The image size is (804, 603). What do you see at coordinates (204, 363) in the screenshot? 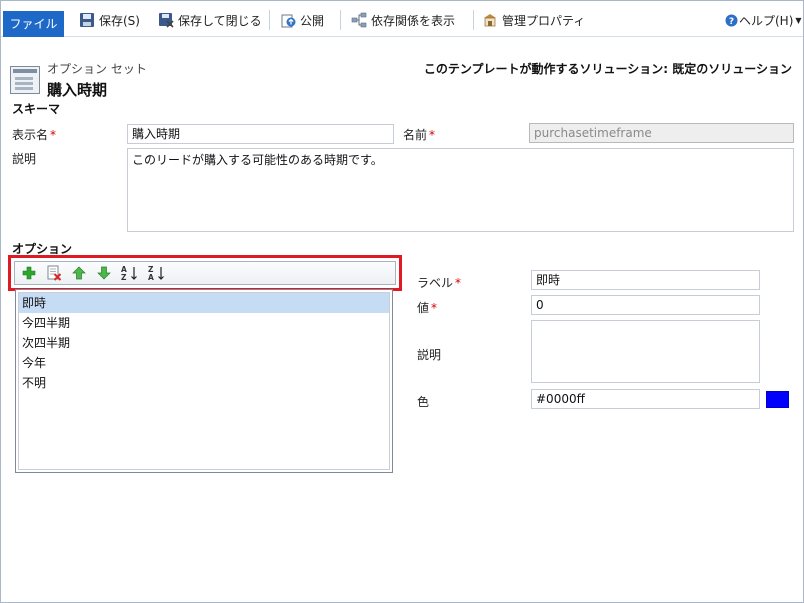
I see `list-item: 今年` at bounding box center [204, 363].